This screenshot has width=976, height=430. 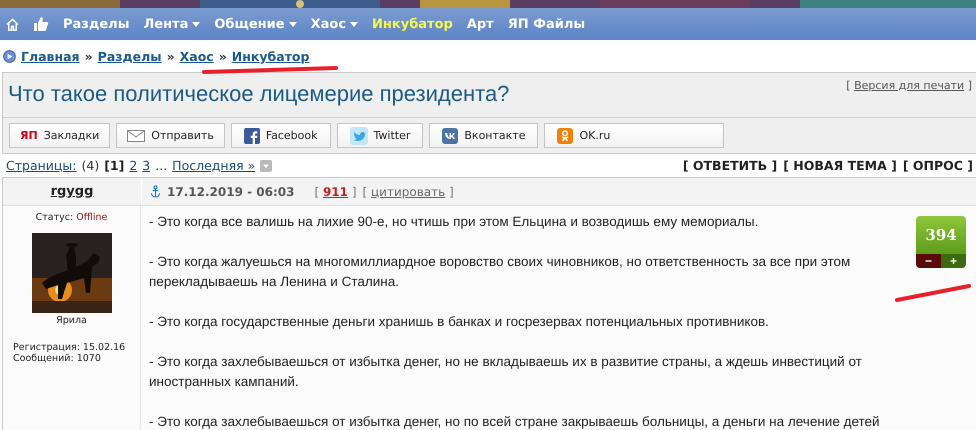 What do you see at coordinates (59, 135) in the screenshot?
I see `share-button: ЯП Закладки` at bounding box center [59, 135].